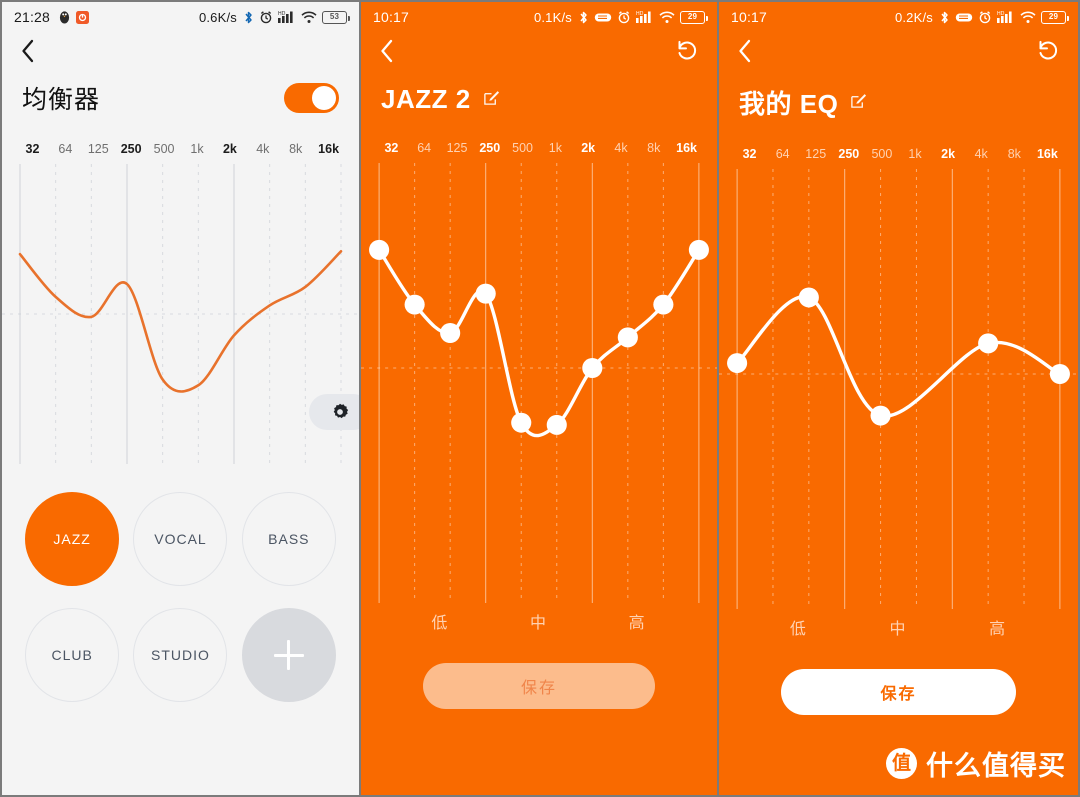  What do you see at coordinates (274, 17) in the screenshot?
I see `status-icons: 0.6K/s HD 53` at bounding box center [274, 17].